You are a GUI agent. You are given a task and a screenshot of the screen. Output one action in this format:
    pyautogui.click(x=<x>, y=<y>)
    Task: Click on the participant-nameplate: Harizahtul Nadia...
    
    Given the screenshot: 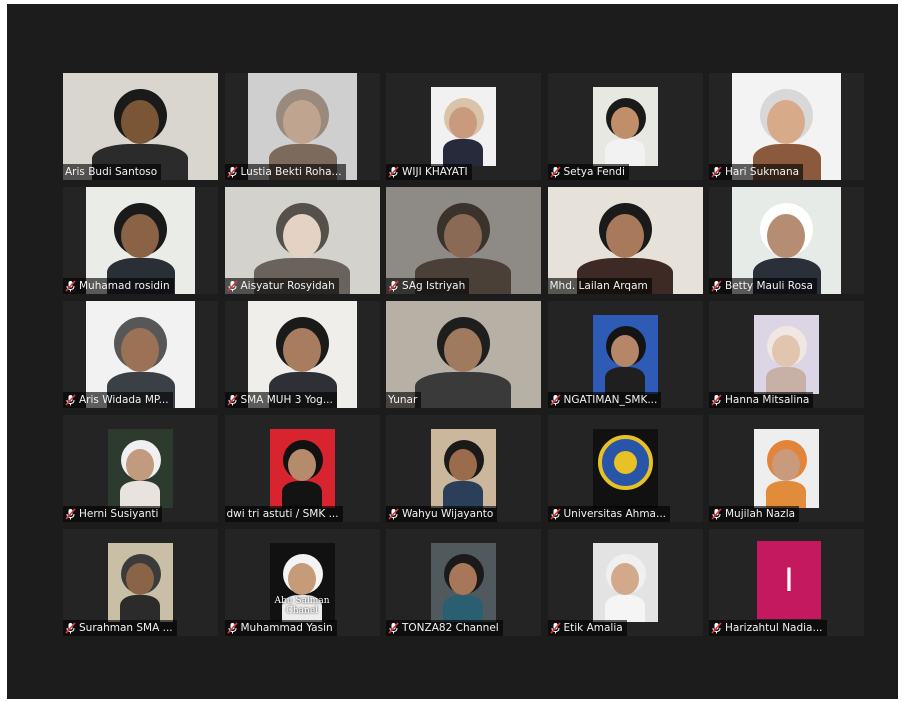 What is the action you would take?
    pyautogui.click(x=768, y=628)
    